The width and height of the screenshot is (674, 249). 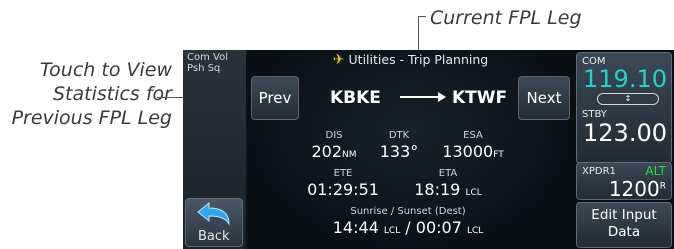 I want to click on swap-freq-icon: ↕, so click(x=628, y=99).